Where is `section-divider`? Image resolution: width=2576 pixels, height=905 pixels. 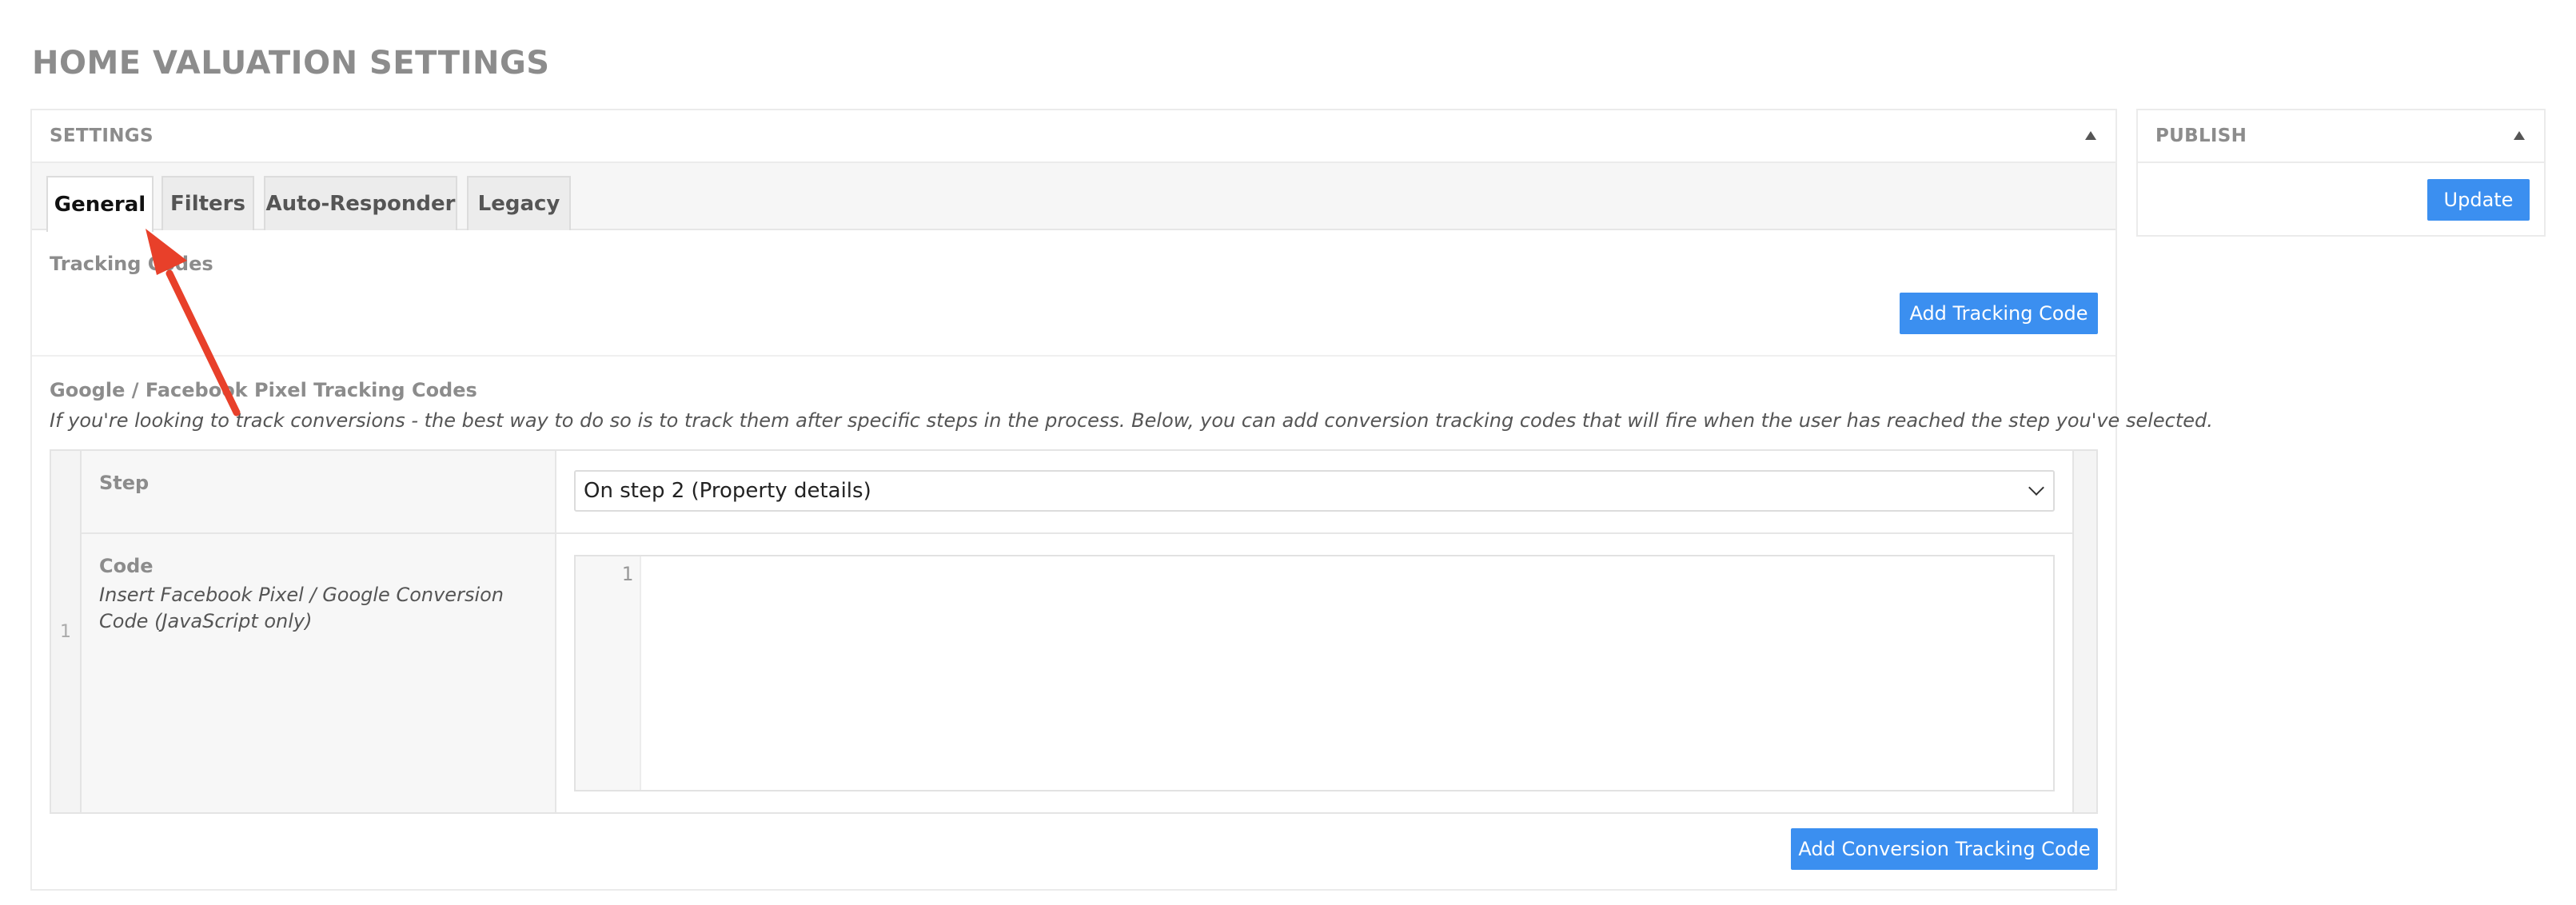 section-divider is located at coordinates (1073, 356).